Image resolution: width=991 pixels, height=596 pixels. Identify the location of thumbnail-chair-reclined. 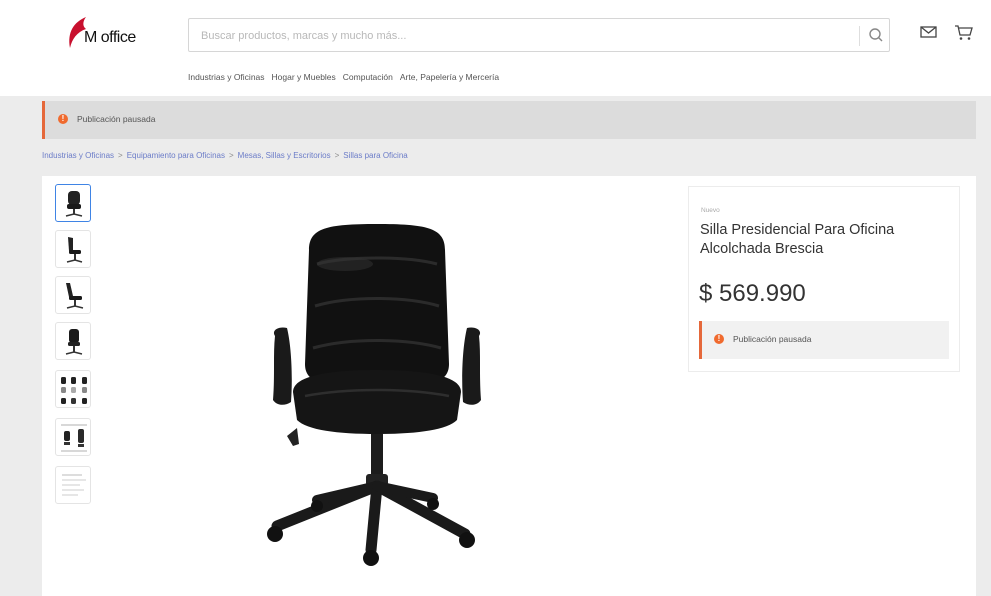
(73, 295).